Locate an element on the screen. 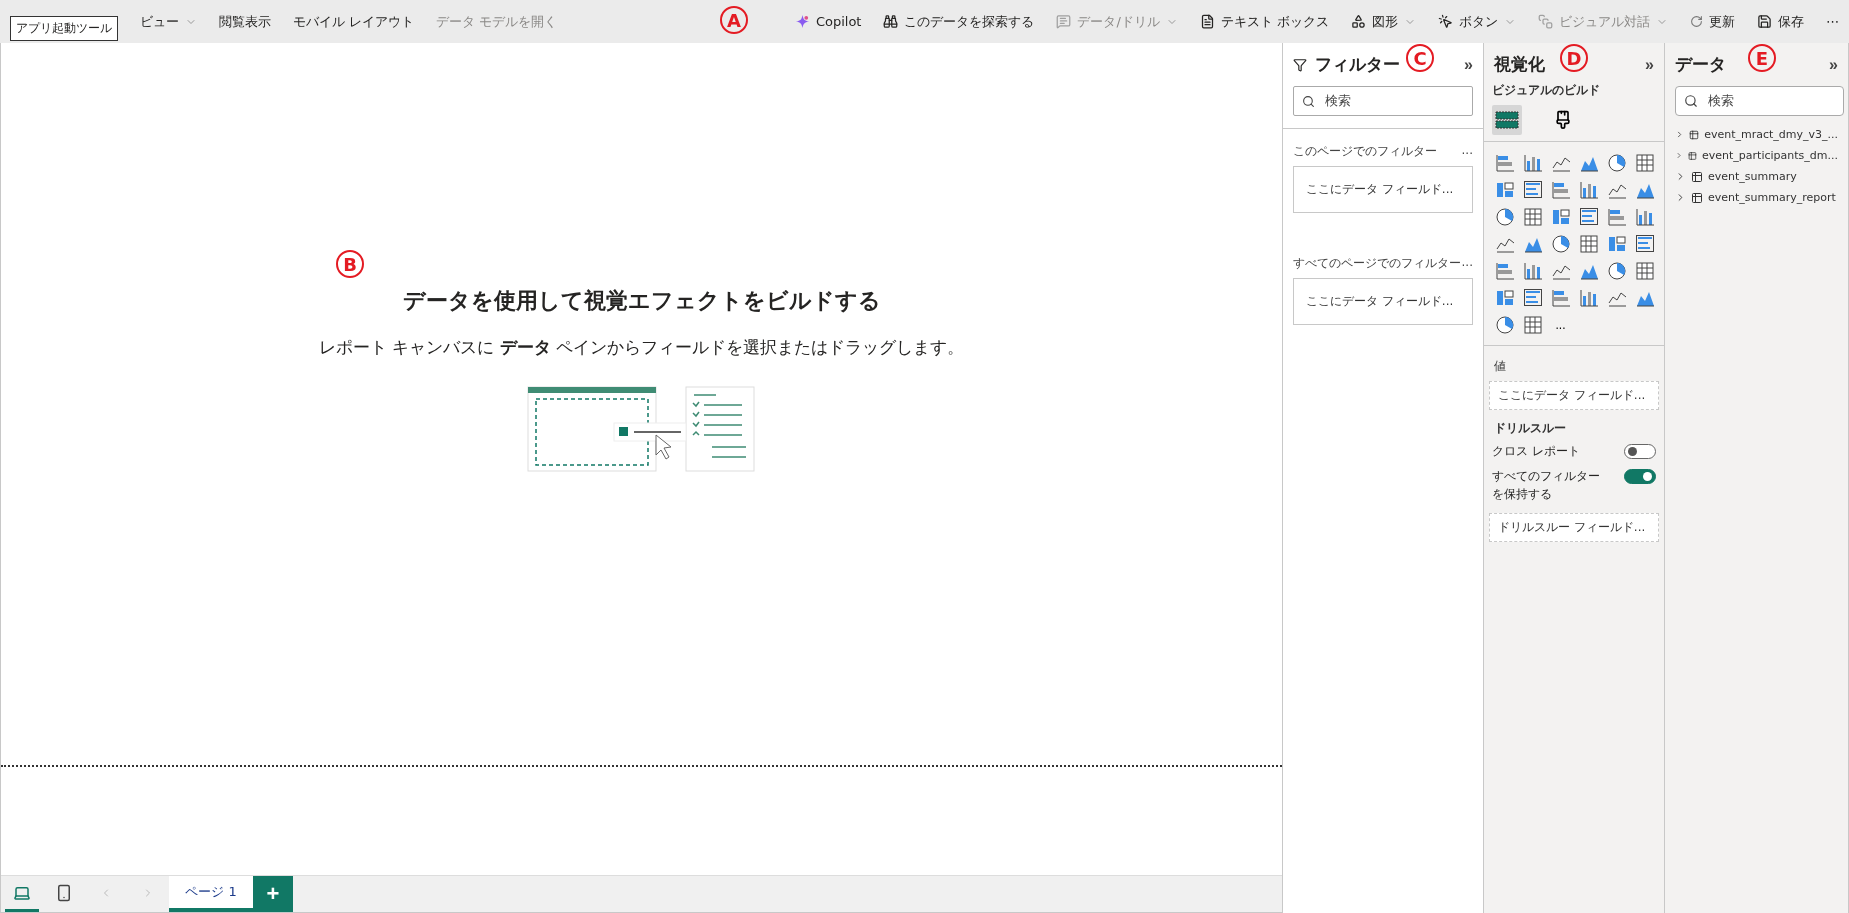 This screenshot has width=1849, height=913. build-visual-tab is located at coordinates (1507, 120).